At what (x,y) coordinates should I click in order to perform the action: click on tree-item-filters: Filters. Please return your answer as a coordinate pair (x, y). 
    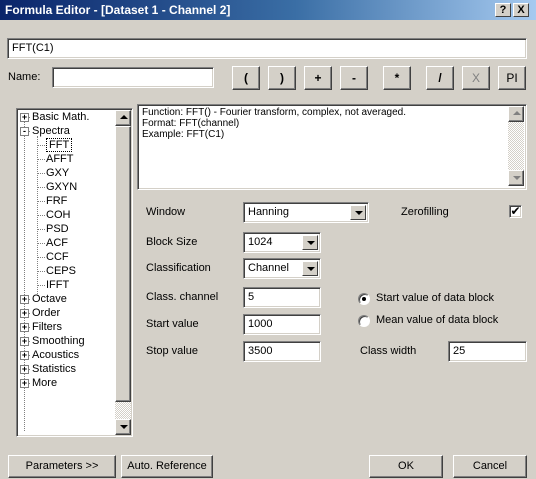
    Looking at the image, I should click on (47, 327).